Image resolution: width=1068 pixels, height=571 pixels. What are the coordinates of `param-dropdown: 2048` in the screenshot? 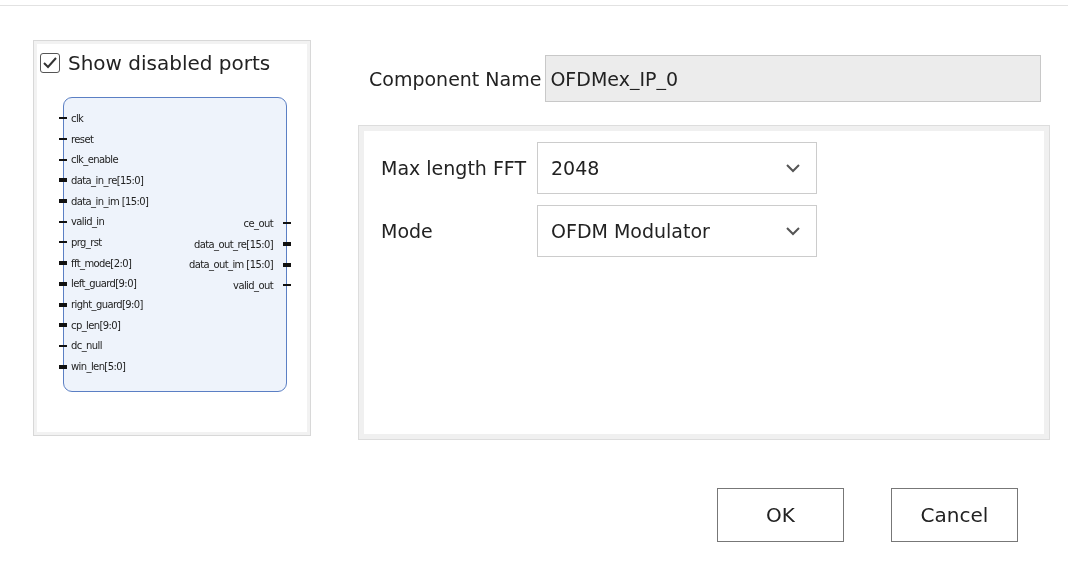 It's located at (677, 168).